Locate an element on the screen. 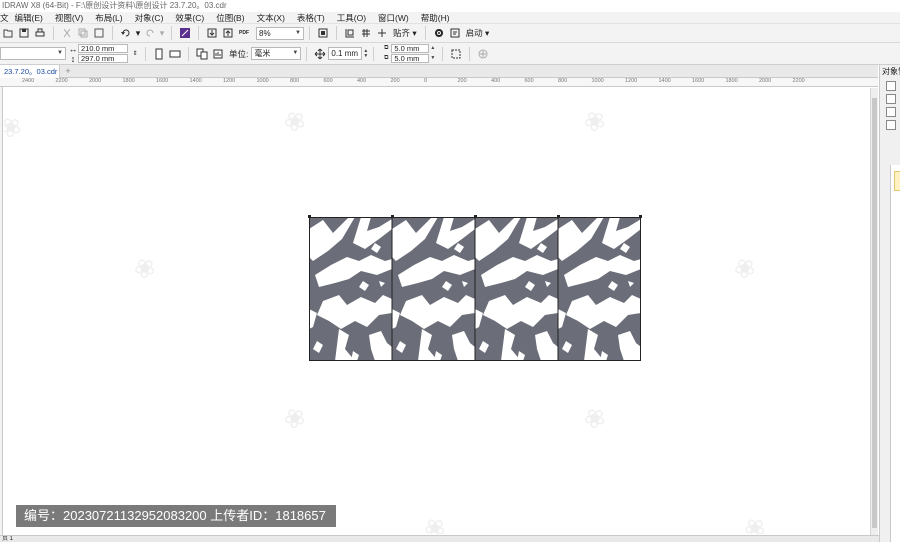  marble-texture-artwork is located at coordinates (475, 288).